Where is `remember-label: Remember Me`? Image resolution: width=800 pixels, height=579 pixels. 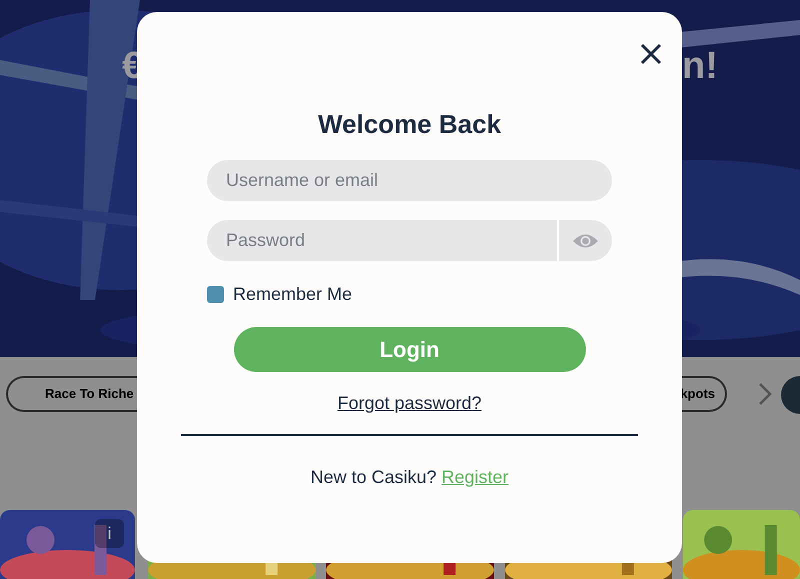
remember-label: Remember Me is located at coordinates (292, 294).